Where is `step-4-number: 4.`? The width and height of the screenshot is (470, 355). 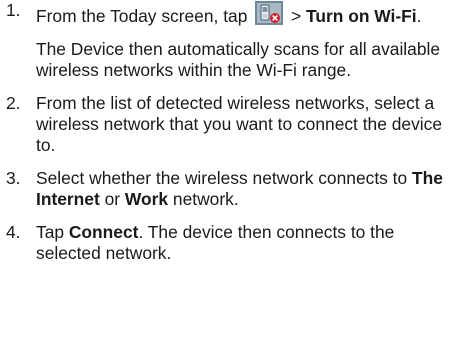
step-4-number: 4. is located at coordinates (13, 232).